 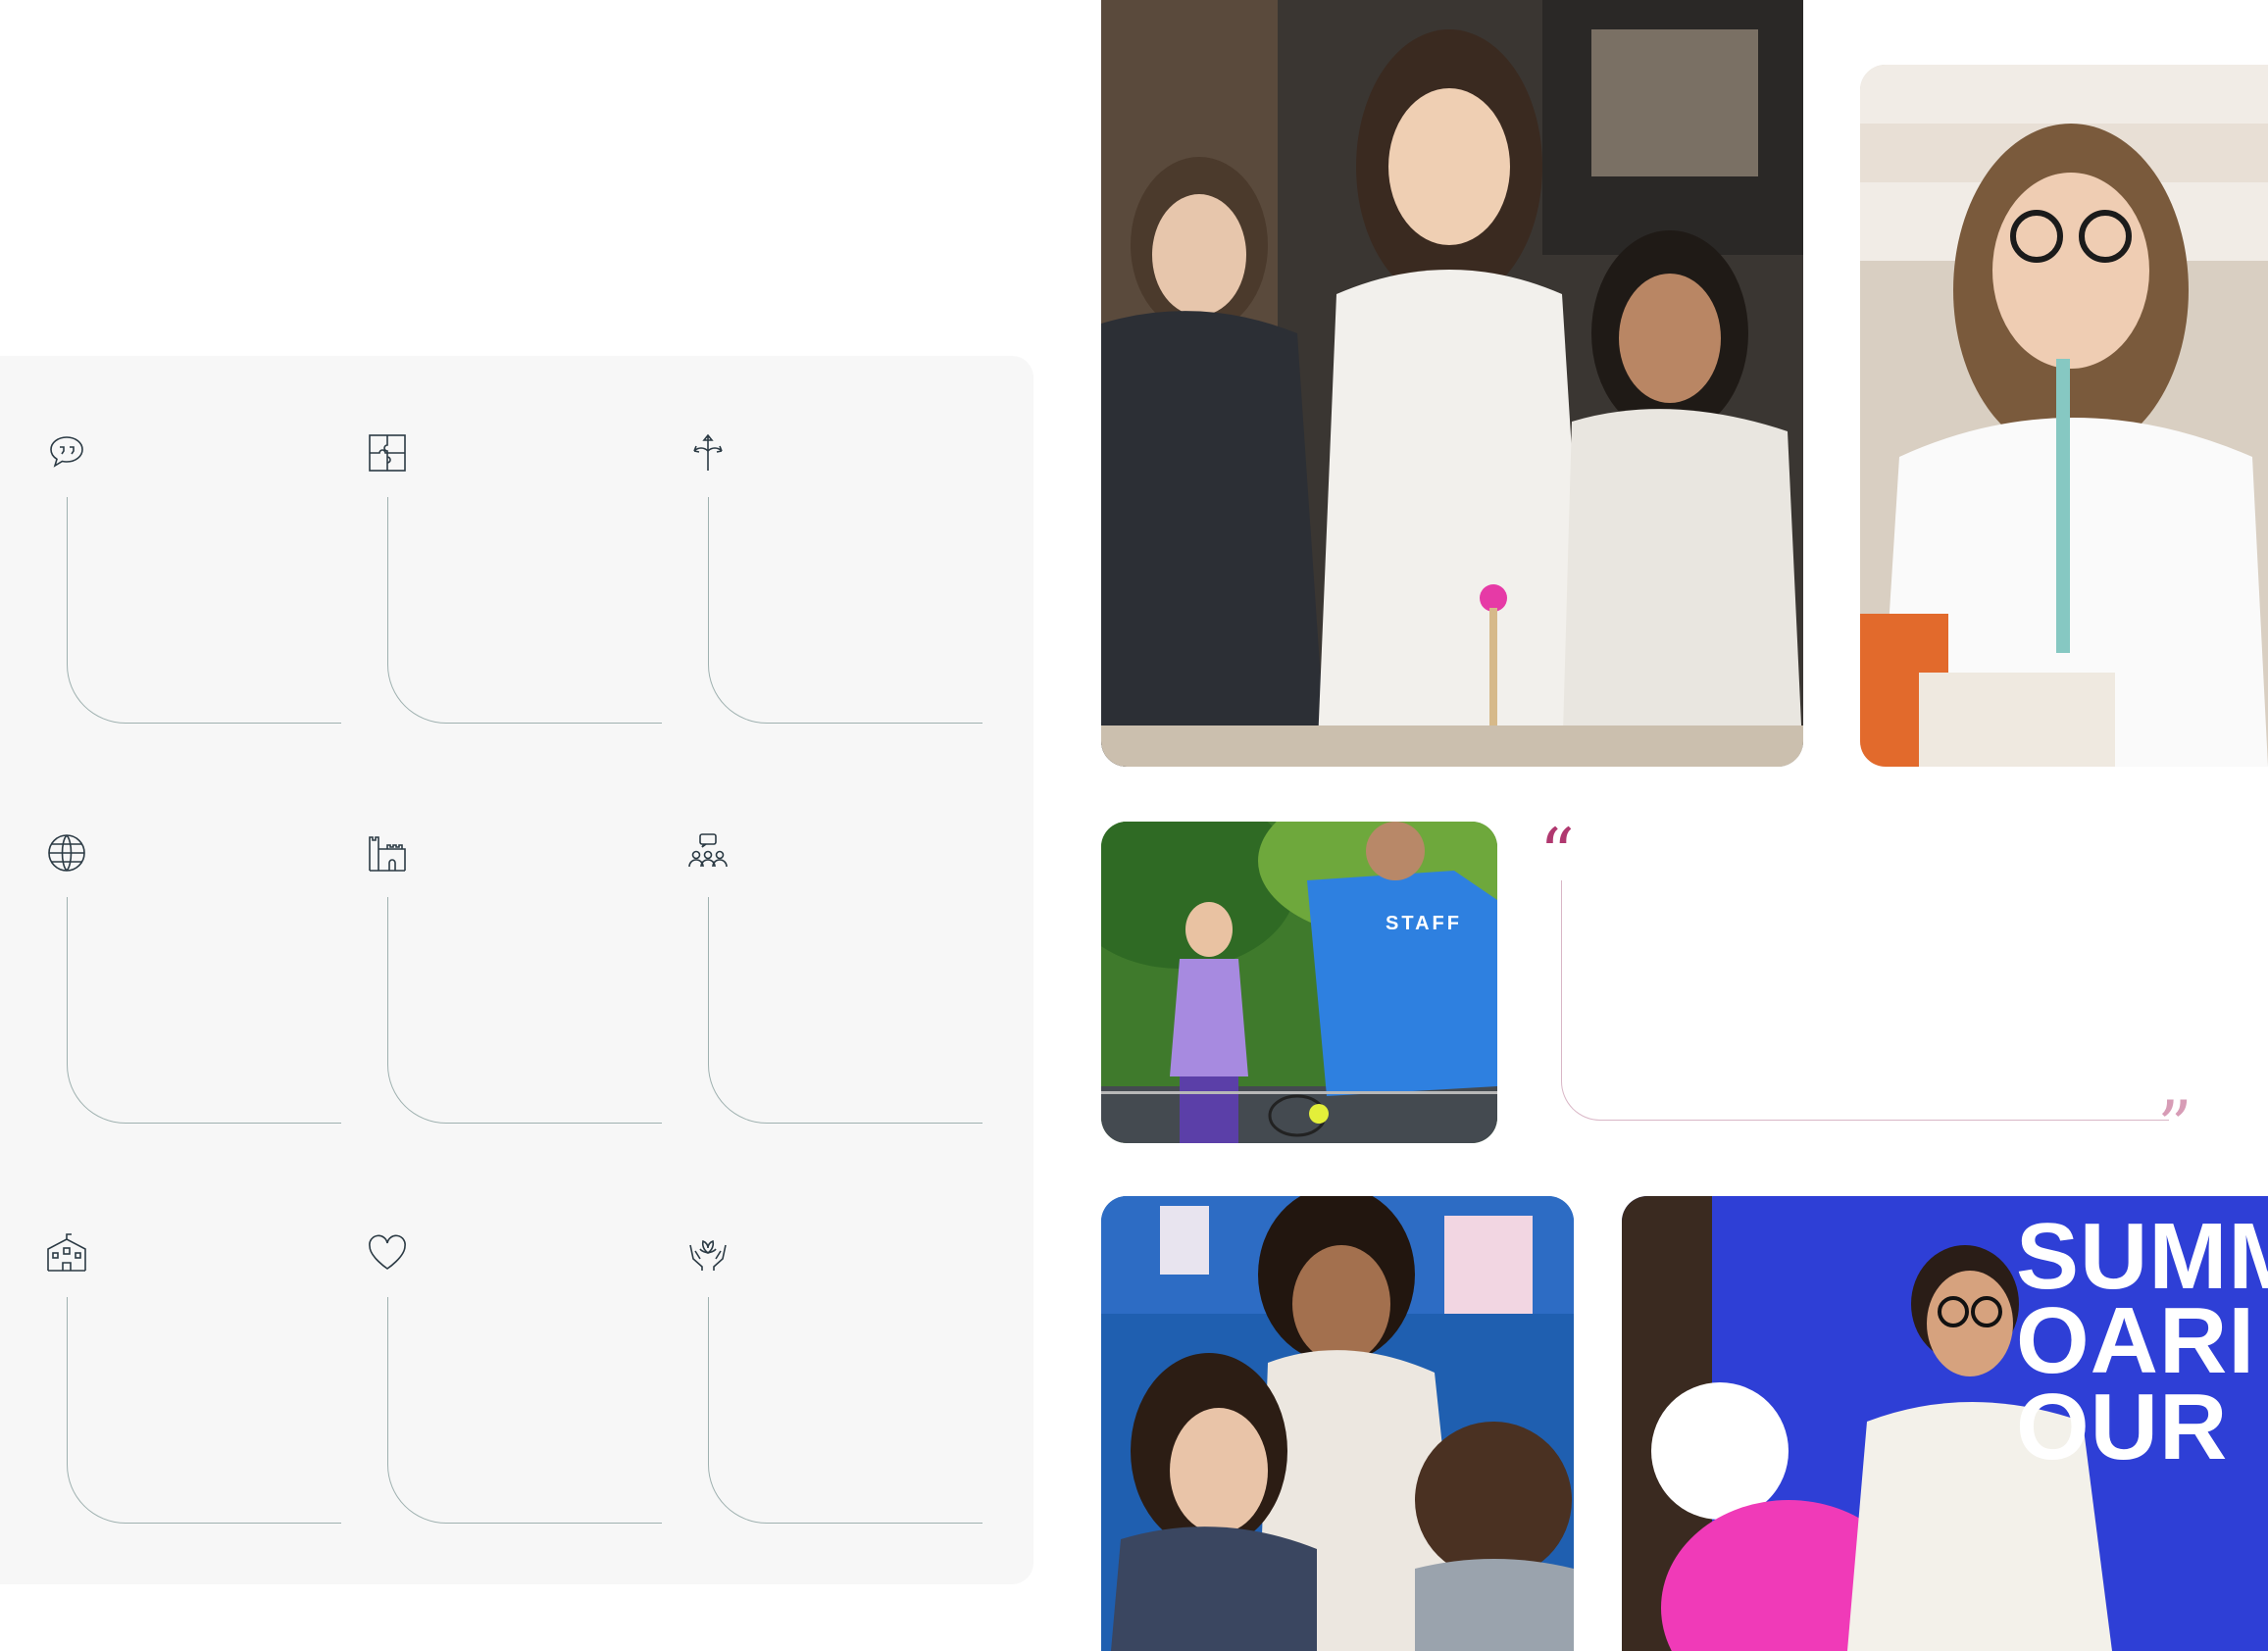 I want to click on globe-icon, so click(x=66, y=853).